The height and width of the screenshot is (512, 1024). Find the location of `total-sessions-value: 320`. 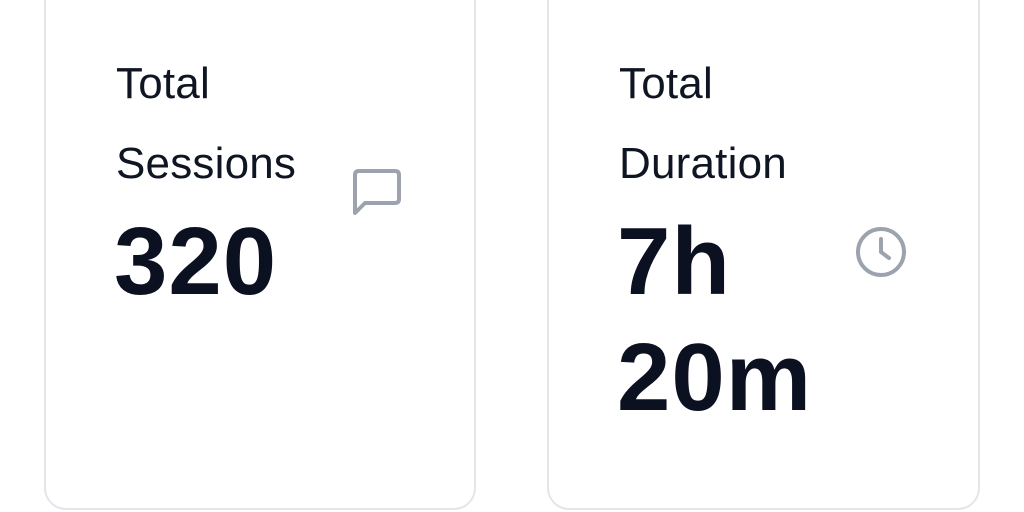

total-sessions-value: 320 is located at coordinates (196, 261).